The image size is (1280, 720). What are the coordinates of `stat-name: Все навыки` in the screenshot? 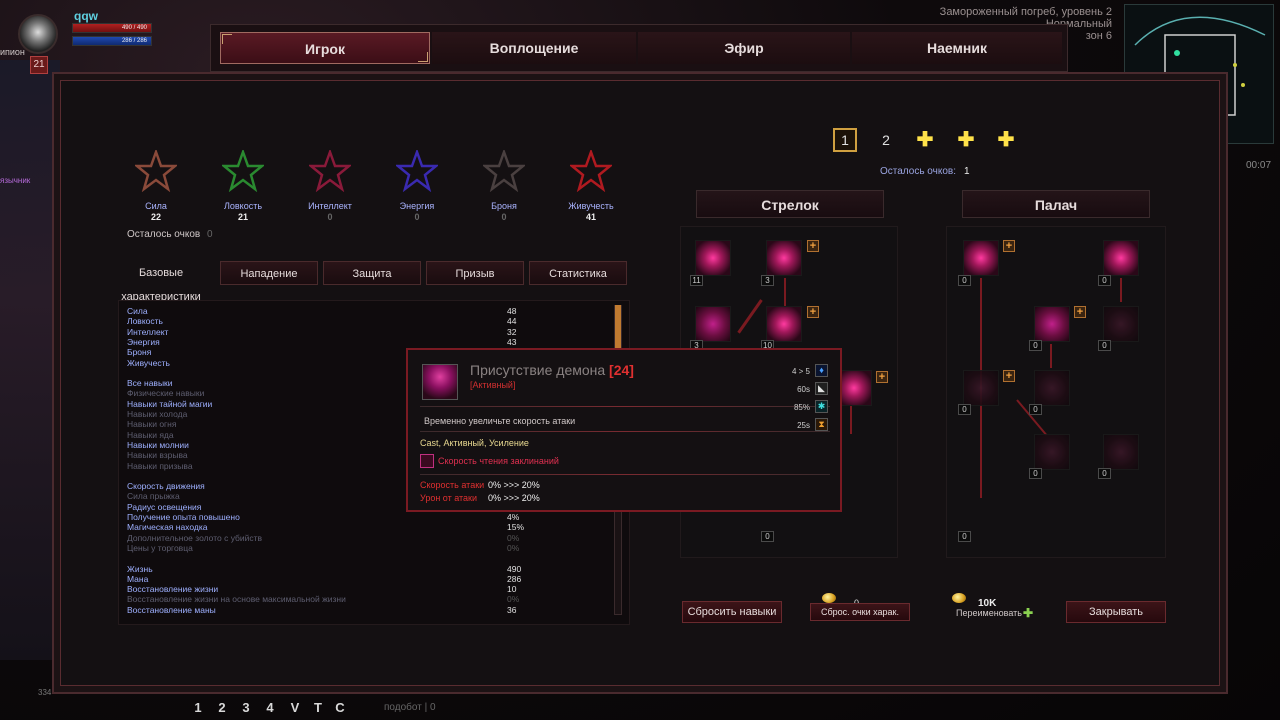 It's located at (150, 383).